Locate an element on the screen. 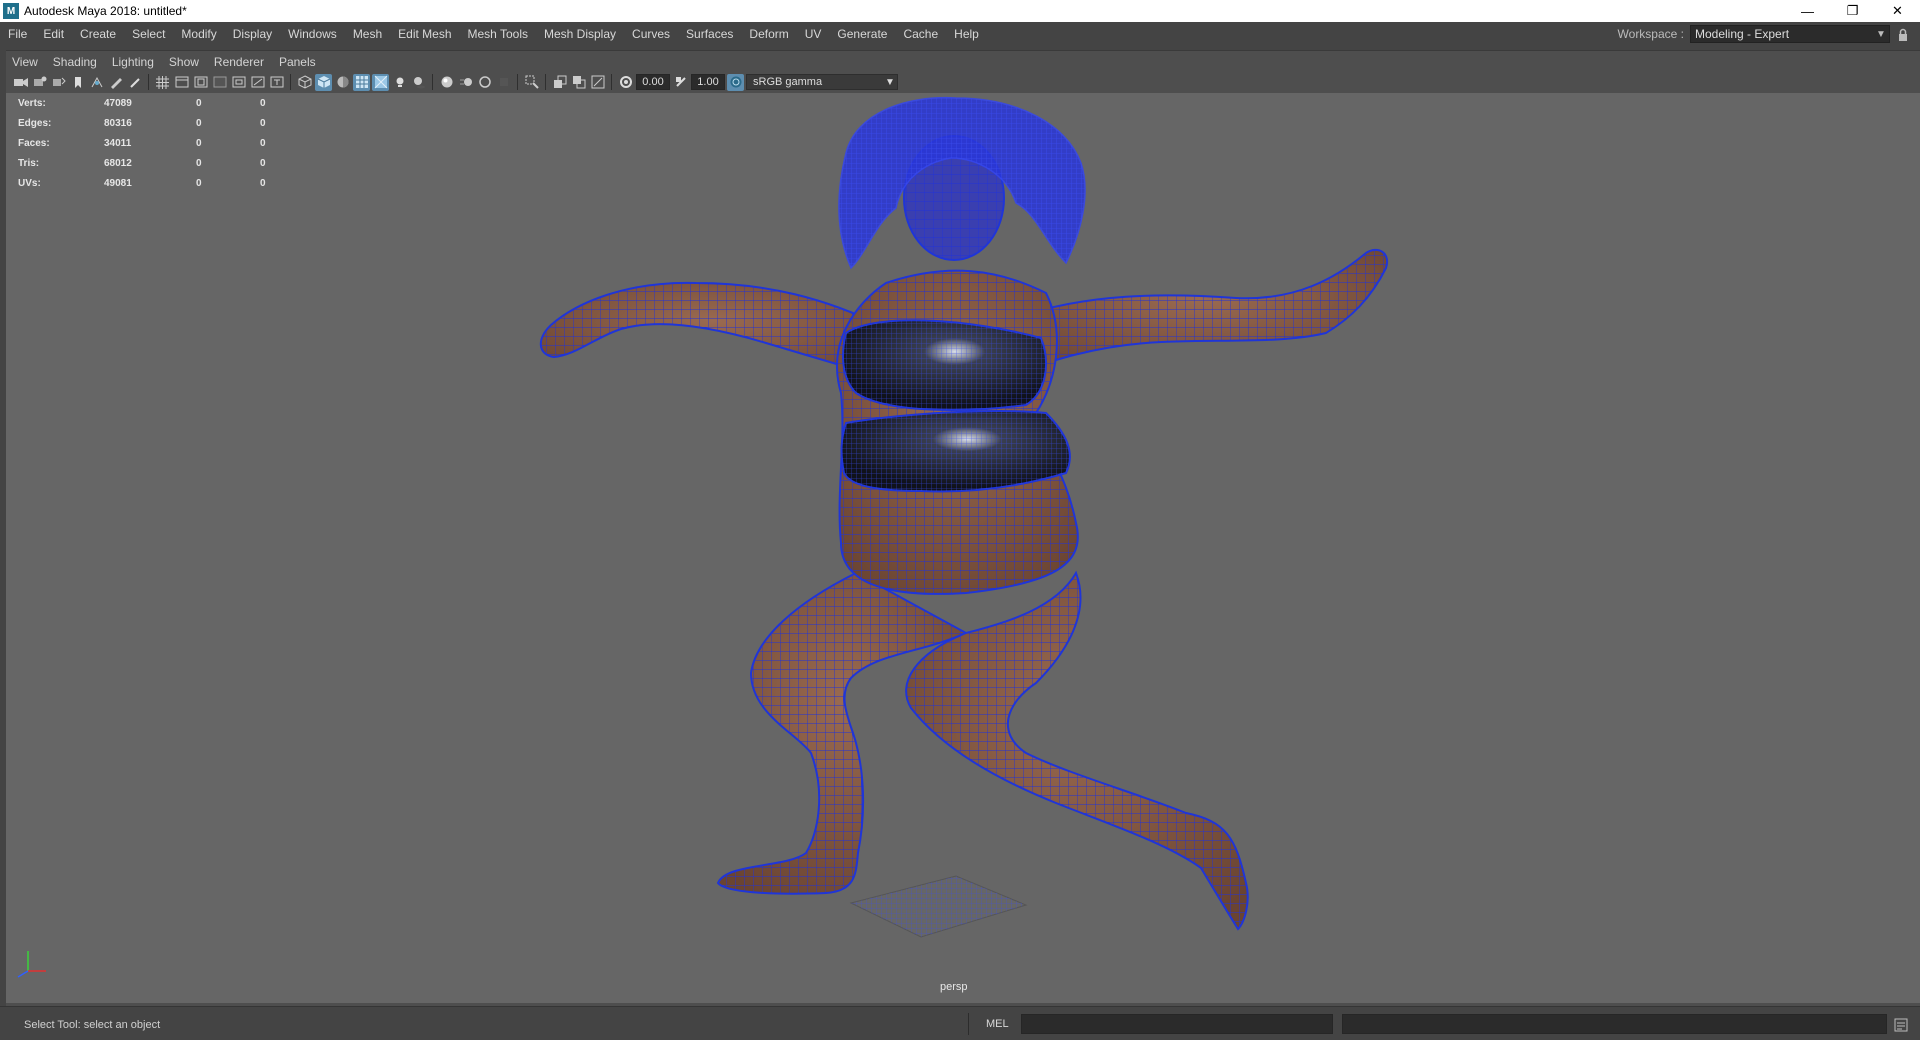  menu-generate: Generate is located at coordinates (862, 34).